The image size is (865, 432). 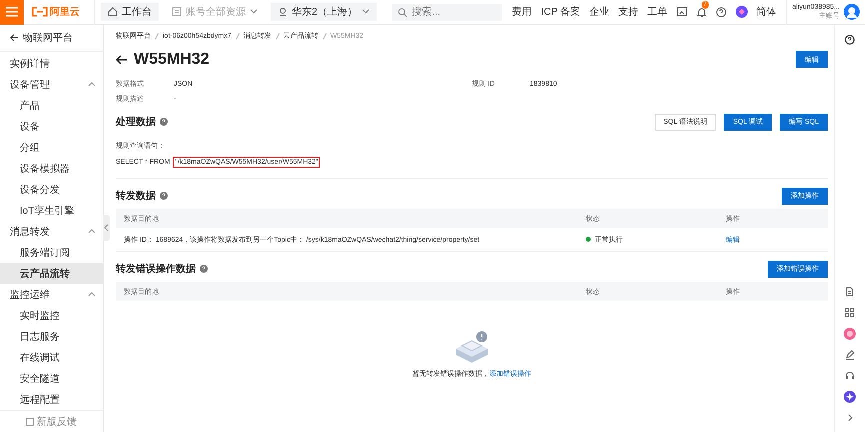 What do you see at coordinates (177, 12) in the screenshot?
I see `list-icon` at bounding box center [177, 12].